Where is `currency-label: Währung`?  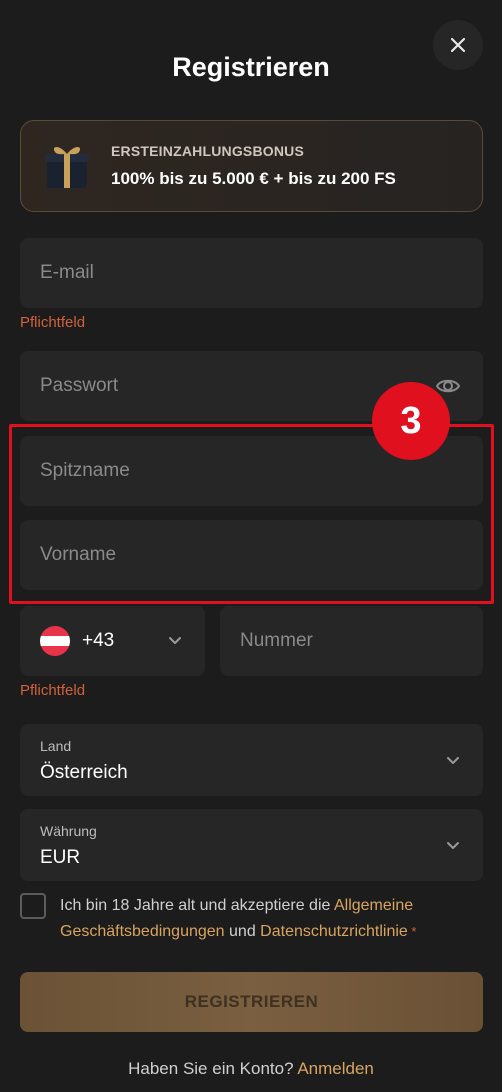
currency-label: Währung is located at coordinates (68, 831).